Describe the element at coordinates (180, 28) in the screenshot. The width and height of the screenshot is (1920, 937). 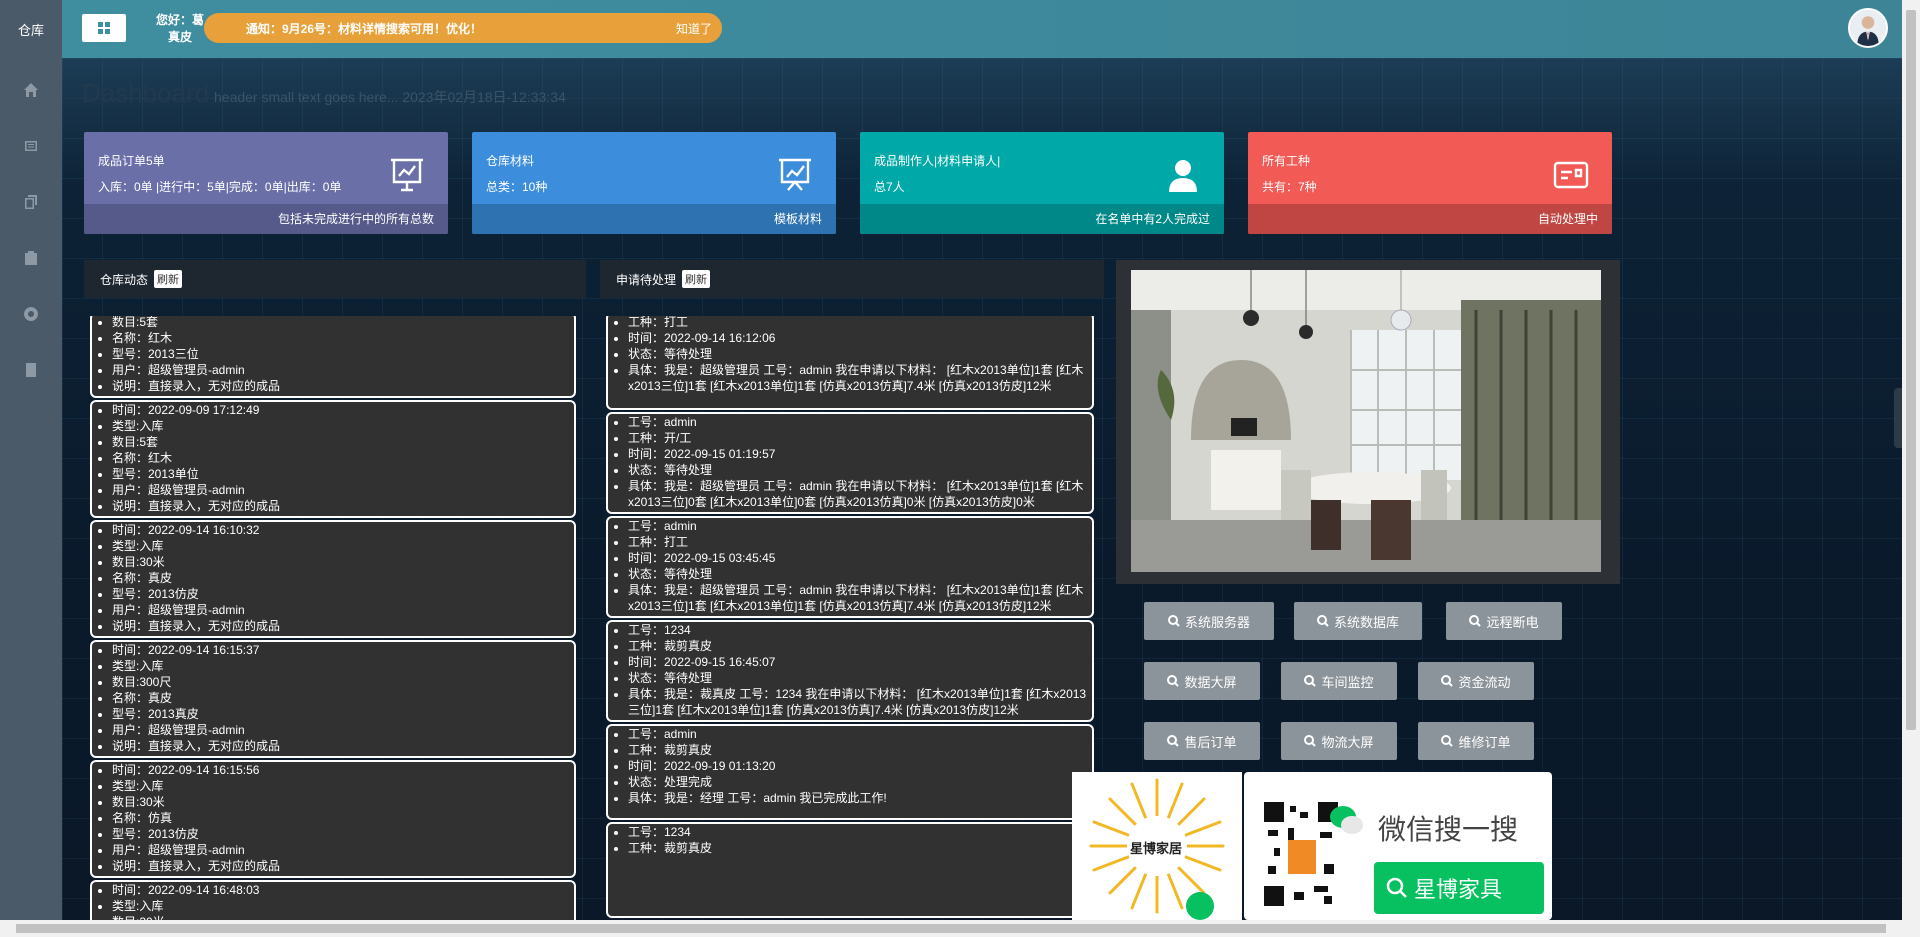
I see `user-greeting: 您好：葛 真皮` at that location.